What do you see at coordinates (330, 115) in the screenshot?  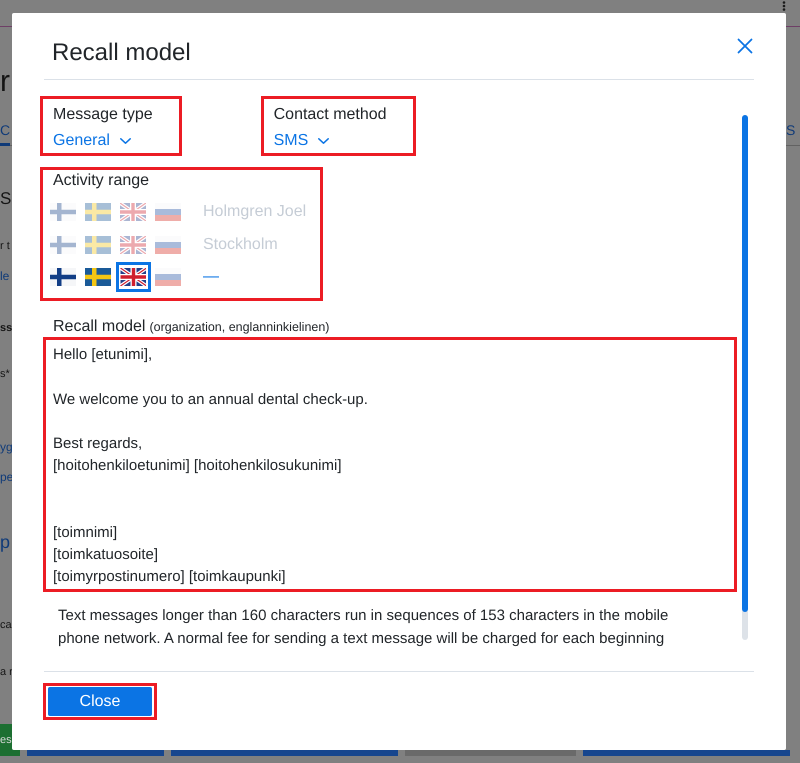 I see `field-label: Contact method` at bounding box center [330, 115].